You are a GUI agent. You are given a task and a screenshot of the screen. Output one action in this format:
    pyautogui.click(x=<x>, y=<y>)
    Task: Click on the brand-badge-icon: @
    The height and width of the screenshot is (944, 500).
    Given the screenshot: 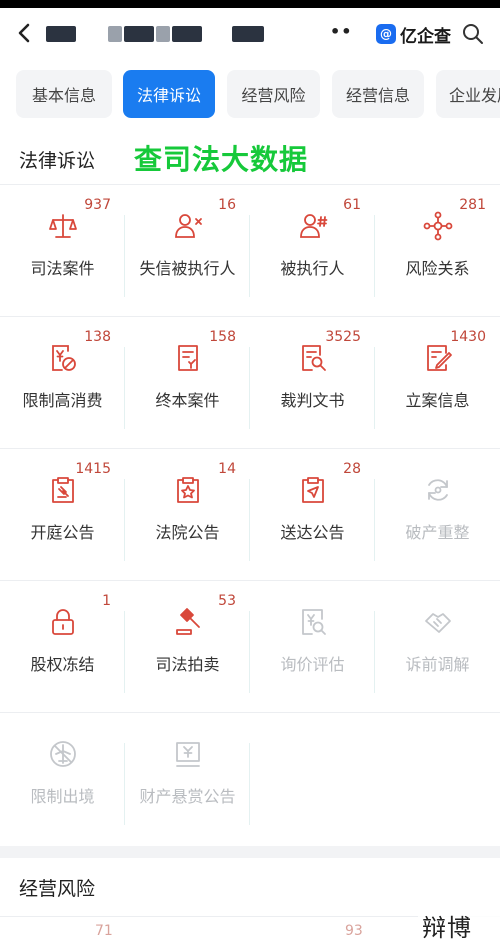 What is the action you would take?
    pyautogui.click(x=386, y=34)
    